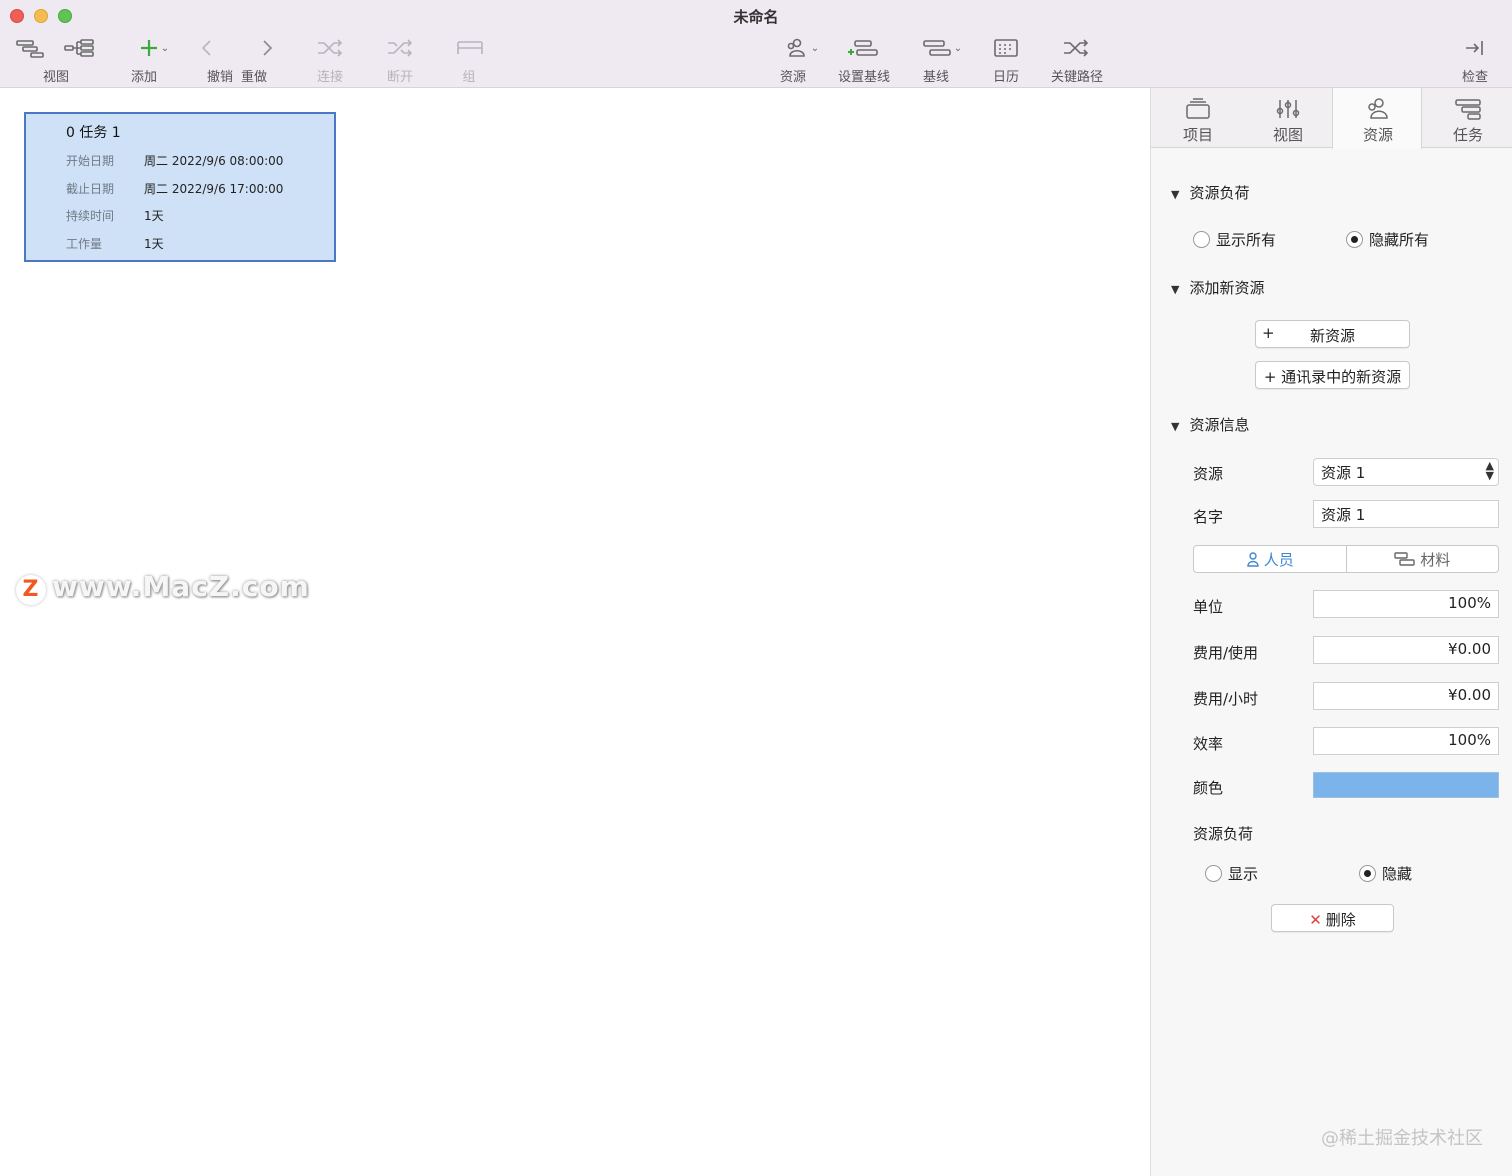  Describe the element at coordinates (864, 48) in the screenshot. I see `set-baseline-icon` at that location.